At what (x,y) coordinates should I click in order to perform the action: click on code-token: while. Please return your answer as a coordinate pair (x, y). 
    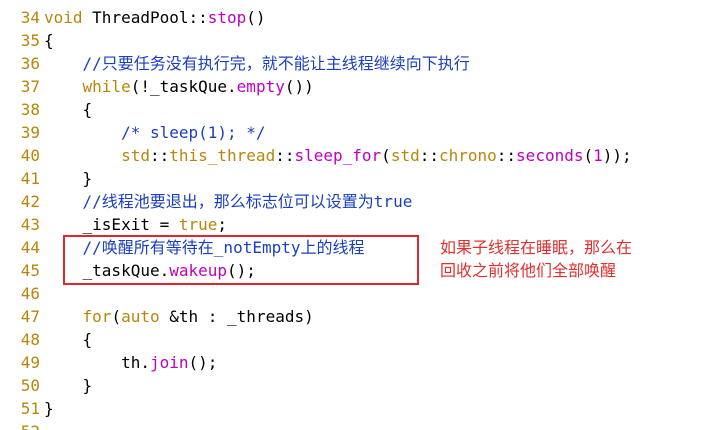
    Looking at the image, I should click on (106, 86).